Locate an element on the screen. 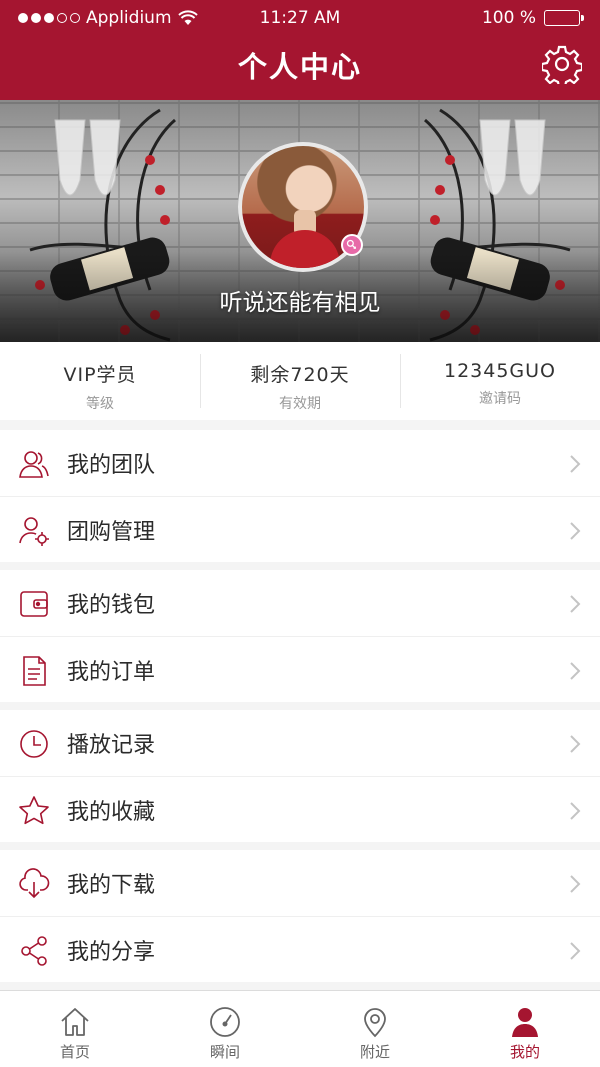 This screenshot has width=600, height=1067. menu-item-label: 我的订单 is located at coordinates (111, 672).